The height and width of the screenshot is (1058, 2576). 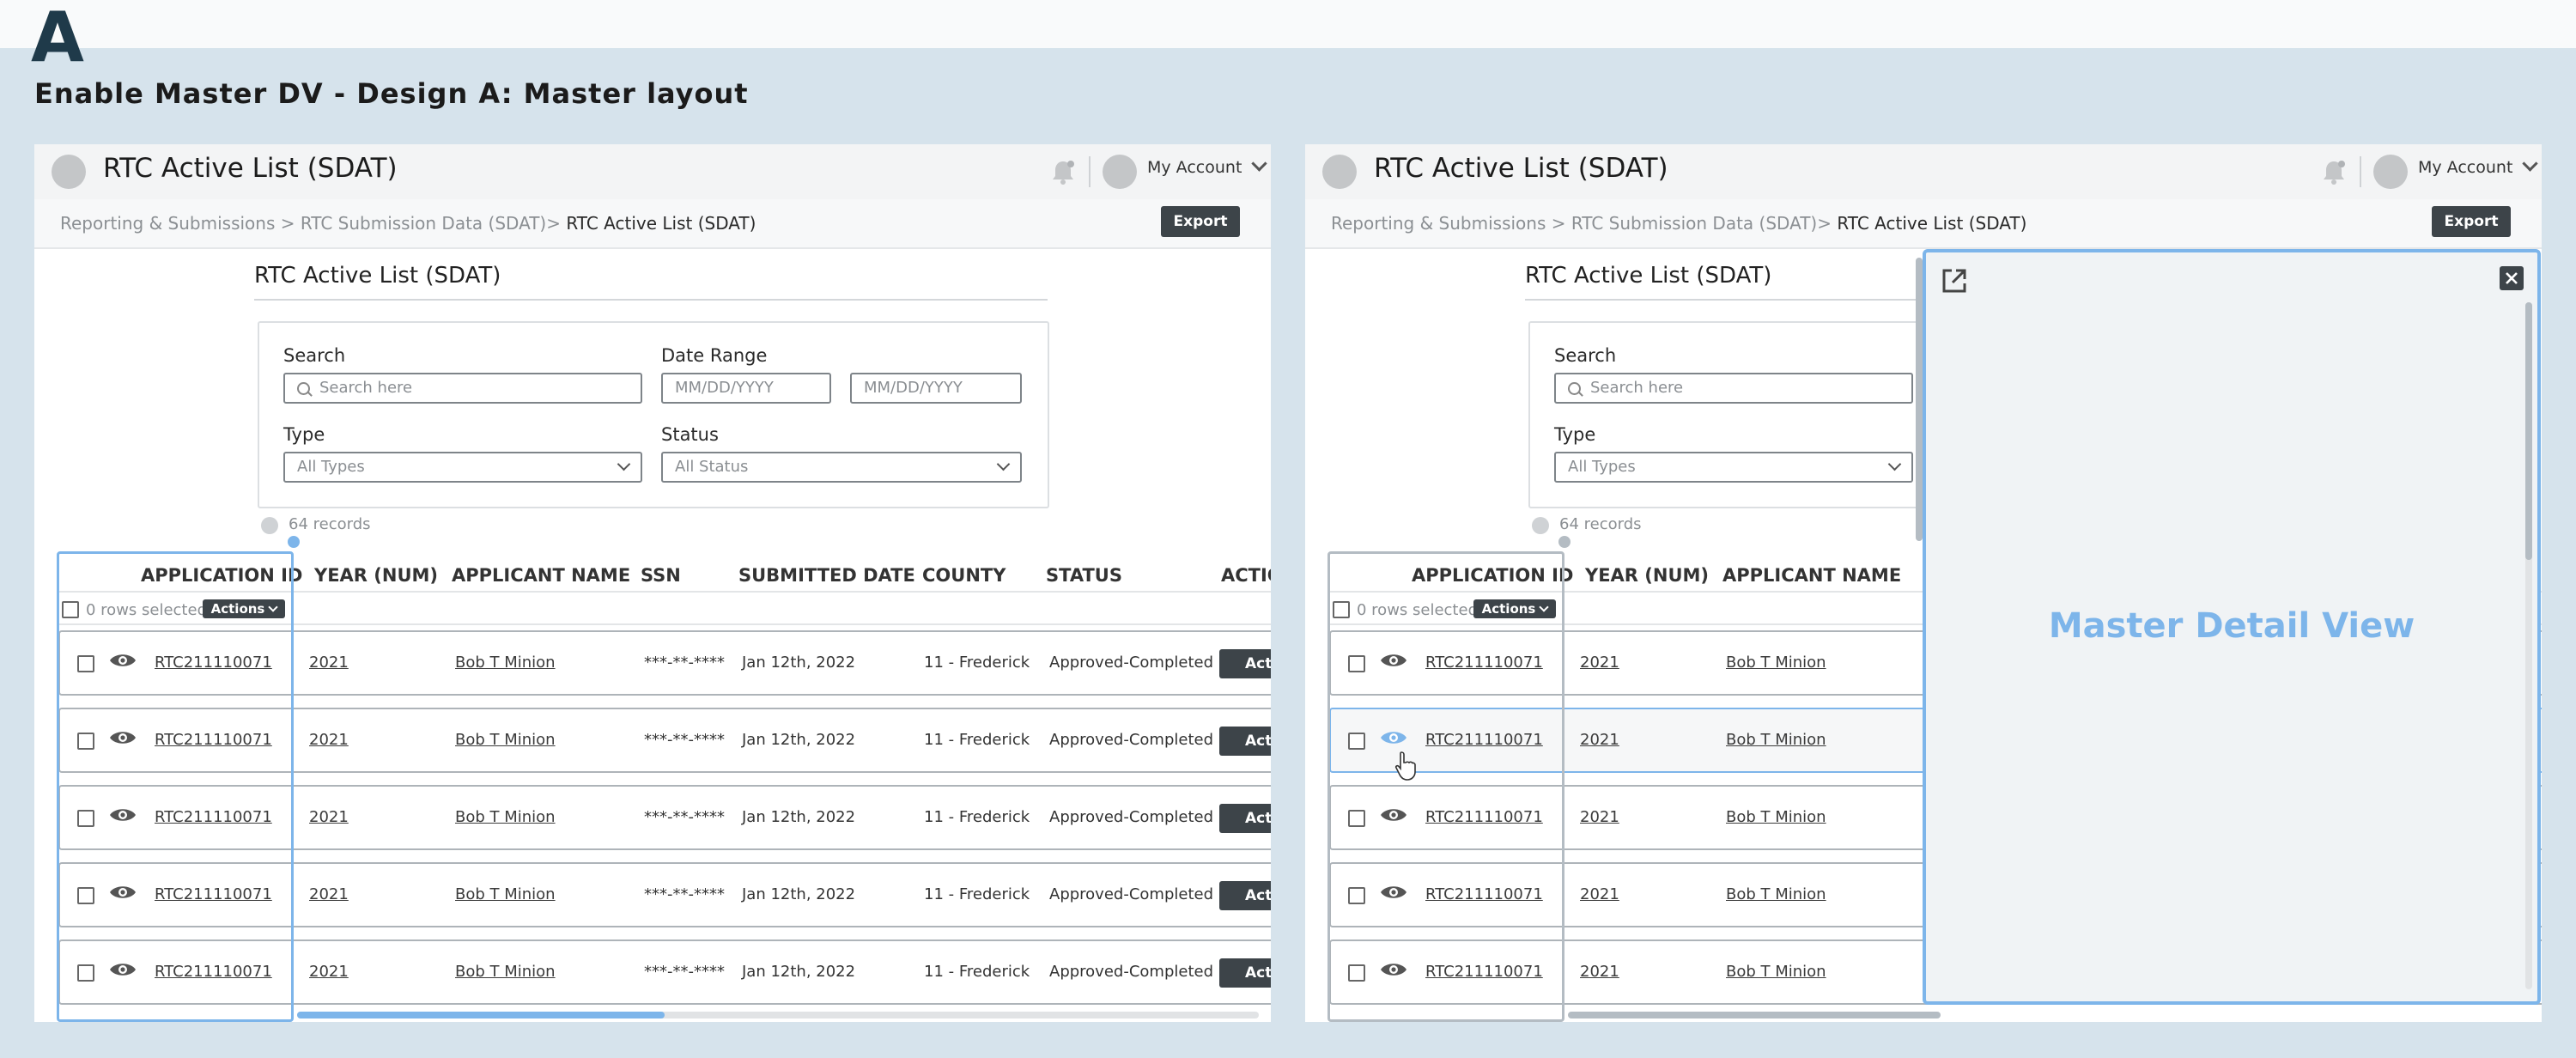 I want to click on status-select-value: All Status, so click(x=712, y=467).